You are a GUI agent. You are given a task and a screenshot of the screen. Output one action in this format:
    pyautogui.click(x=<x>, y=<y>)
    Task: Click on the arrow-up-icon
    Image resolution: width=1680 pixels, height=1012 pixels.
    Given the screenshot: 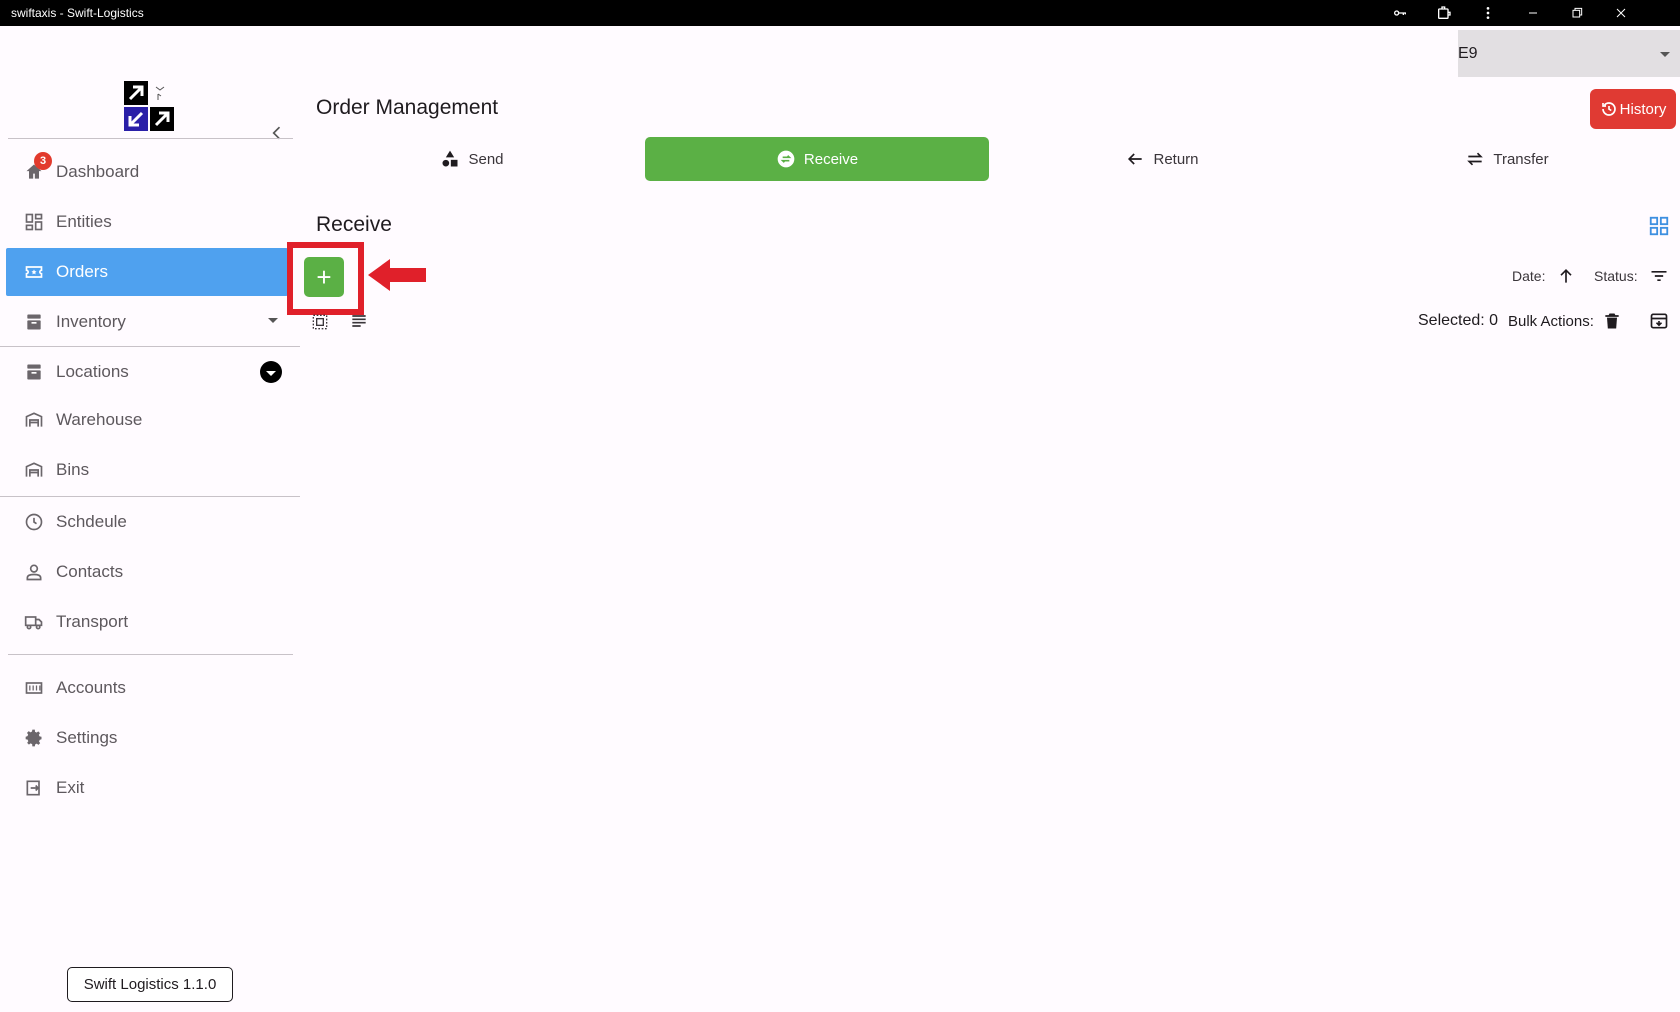 What is the action you would take?
    pyautogui.click(x=1566, y=276)
    